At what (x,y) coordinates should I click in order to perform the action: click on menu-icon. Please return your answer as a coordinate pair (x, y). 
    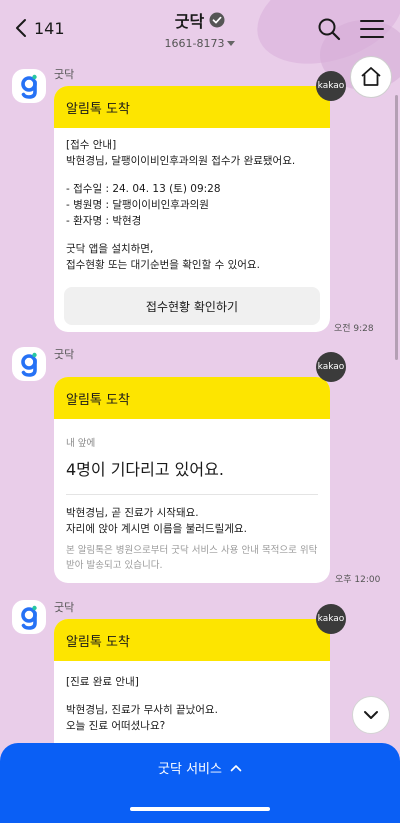
    Looking at the image, I should click on (372, 29).